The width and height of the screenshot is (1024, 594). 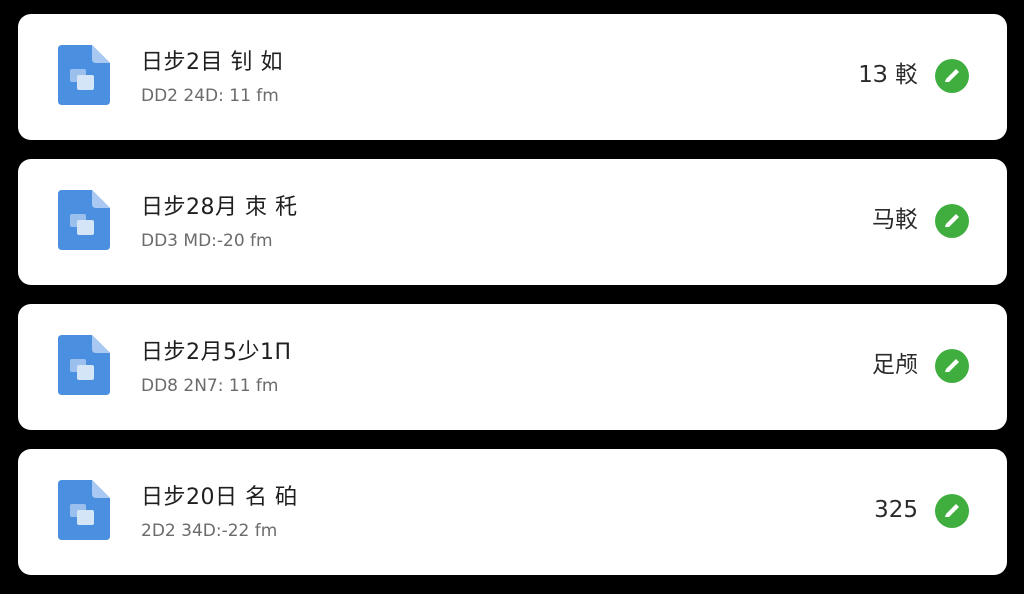 I want to click on item-title: 日步20日 名 砶, so click(x=219, y=497).